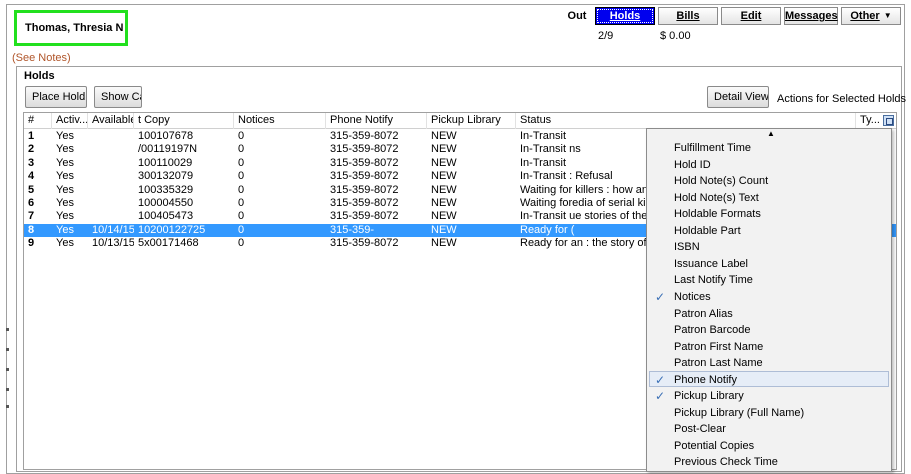 The image size is (911, 474). What do you see at coordinates (711, 263) in the screenshot?
I see `column-menu-item-label: Issuance Label` at bounding box center [711, 263].